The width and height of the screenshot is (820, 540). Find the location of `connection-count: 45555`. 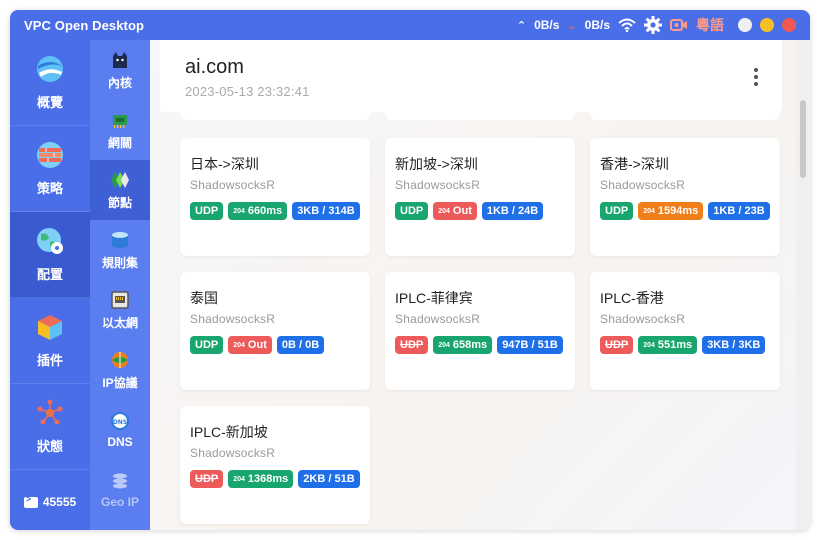

connection-count: 45555 is located at coordinates (50, 502).